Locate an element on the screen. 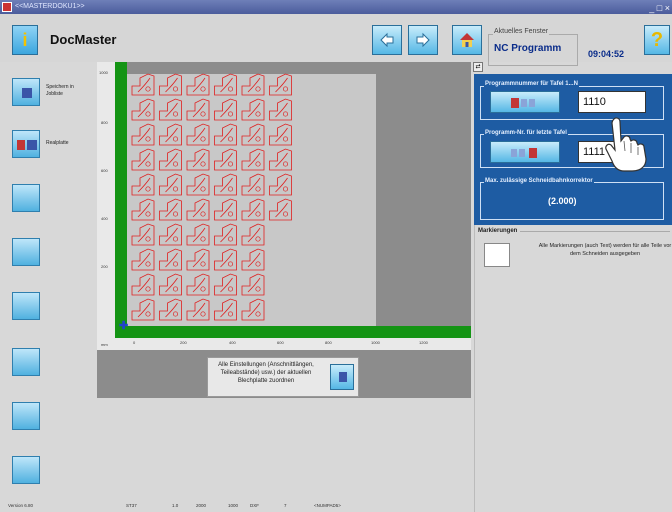 The image size is (672, 512). status-format: DXF is located at coordinates (254, 505).